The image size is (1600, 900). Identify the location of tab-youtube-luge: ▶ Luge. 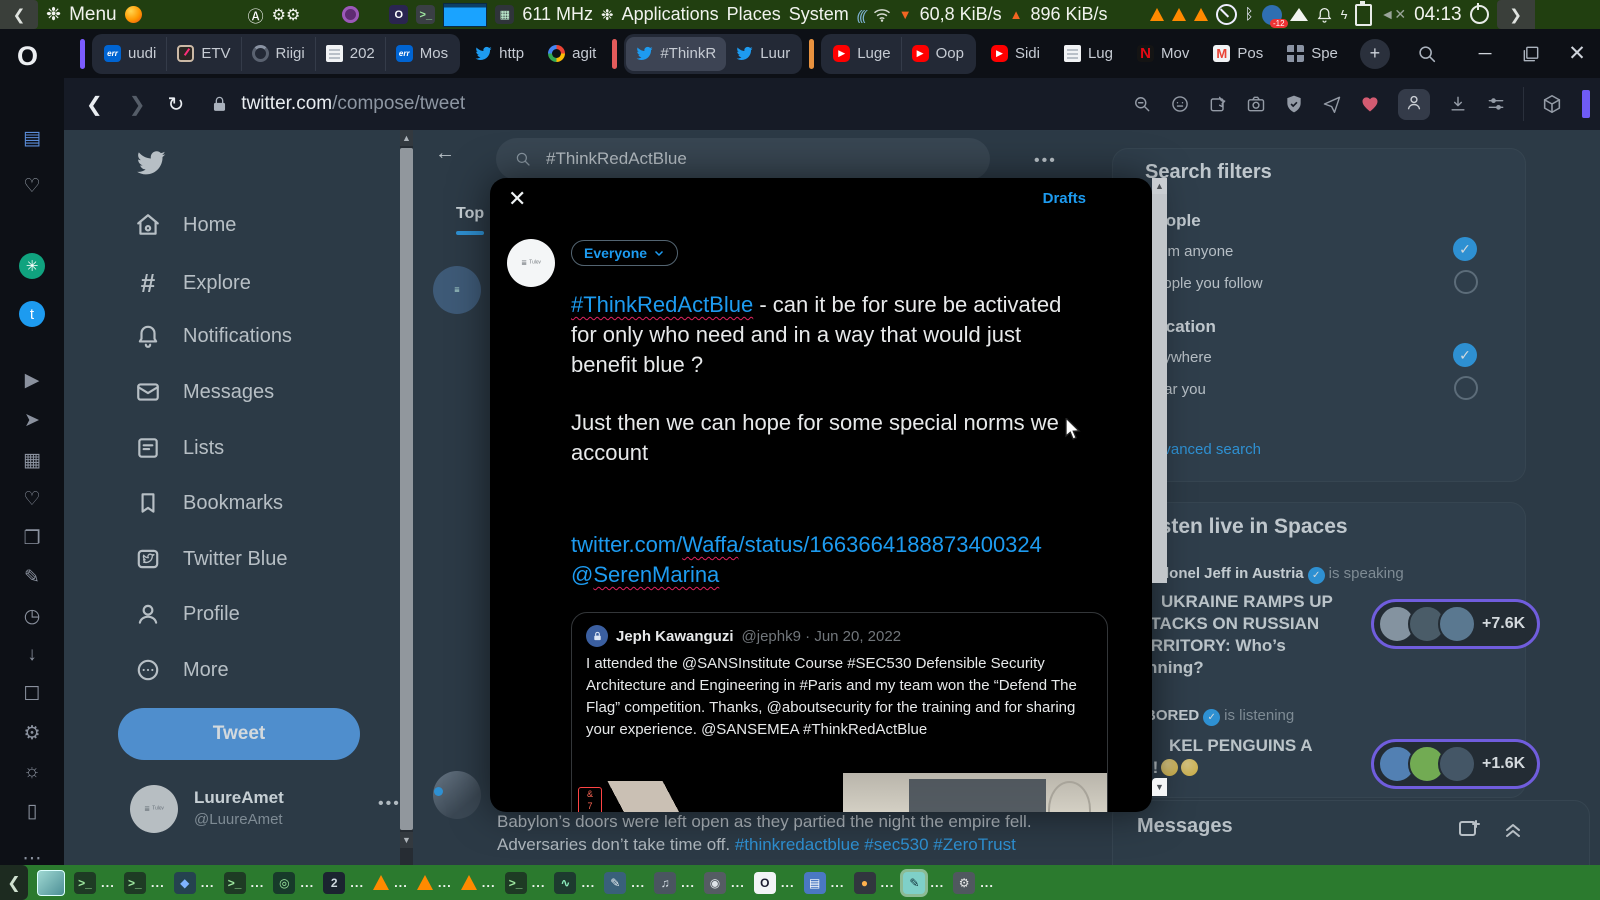
(862, 53).